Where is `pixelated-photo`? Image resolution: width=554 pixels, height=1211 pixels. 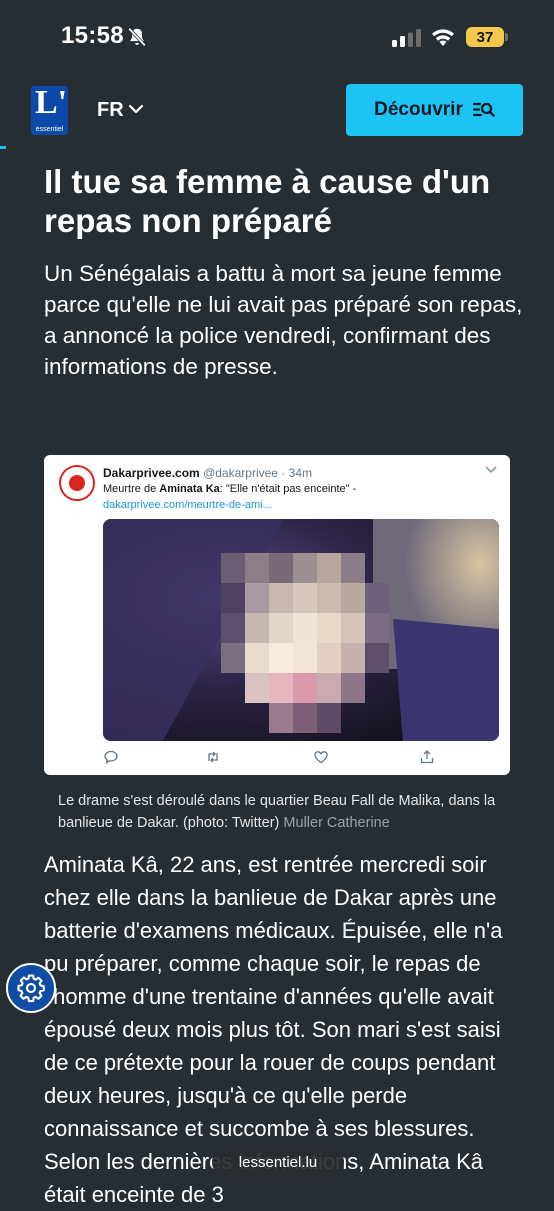
pixelated-photo is located at coordinates (301, 630).